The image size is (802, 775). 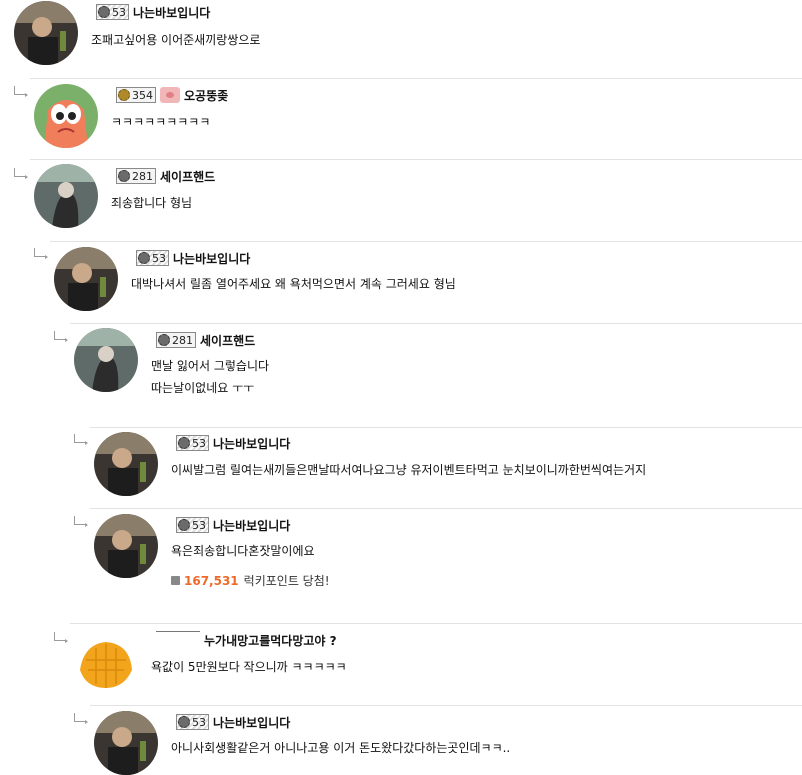 I want to click on lucky-point-amount: 167,531, so click(x=211, y=580).